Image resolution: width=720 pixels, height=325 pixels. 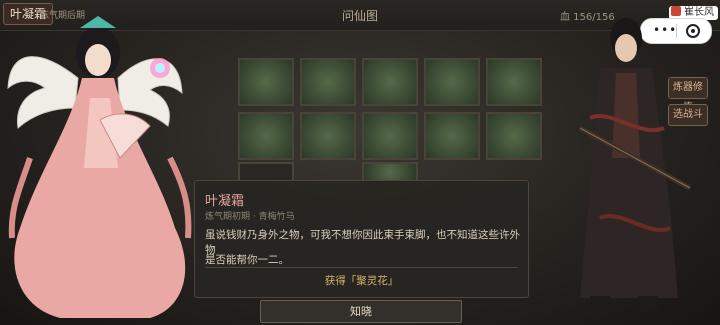 I want to click on confirm-button: 知晓, so click(x=361, y=311).